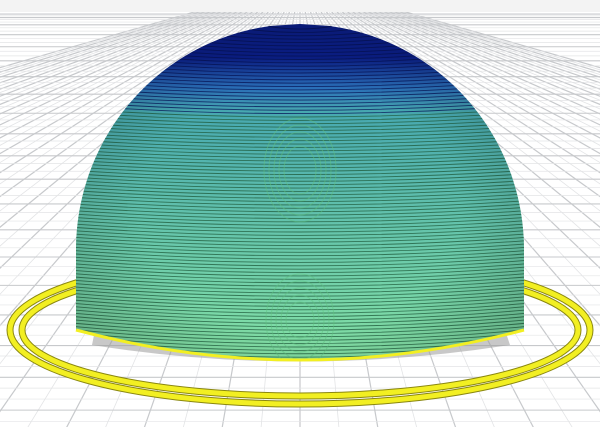 Image resolution: width=600 pixels, height=427 pixels. What do you see at coordinates (300, 6) in the screenshot?
I see `top-strip` at bounding box center [300, 6].